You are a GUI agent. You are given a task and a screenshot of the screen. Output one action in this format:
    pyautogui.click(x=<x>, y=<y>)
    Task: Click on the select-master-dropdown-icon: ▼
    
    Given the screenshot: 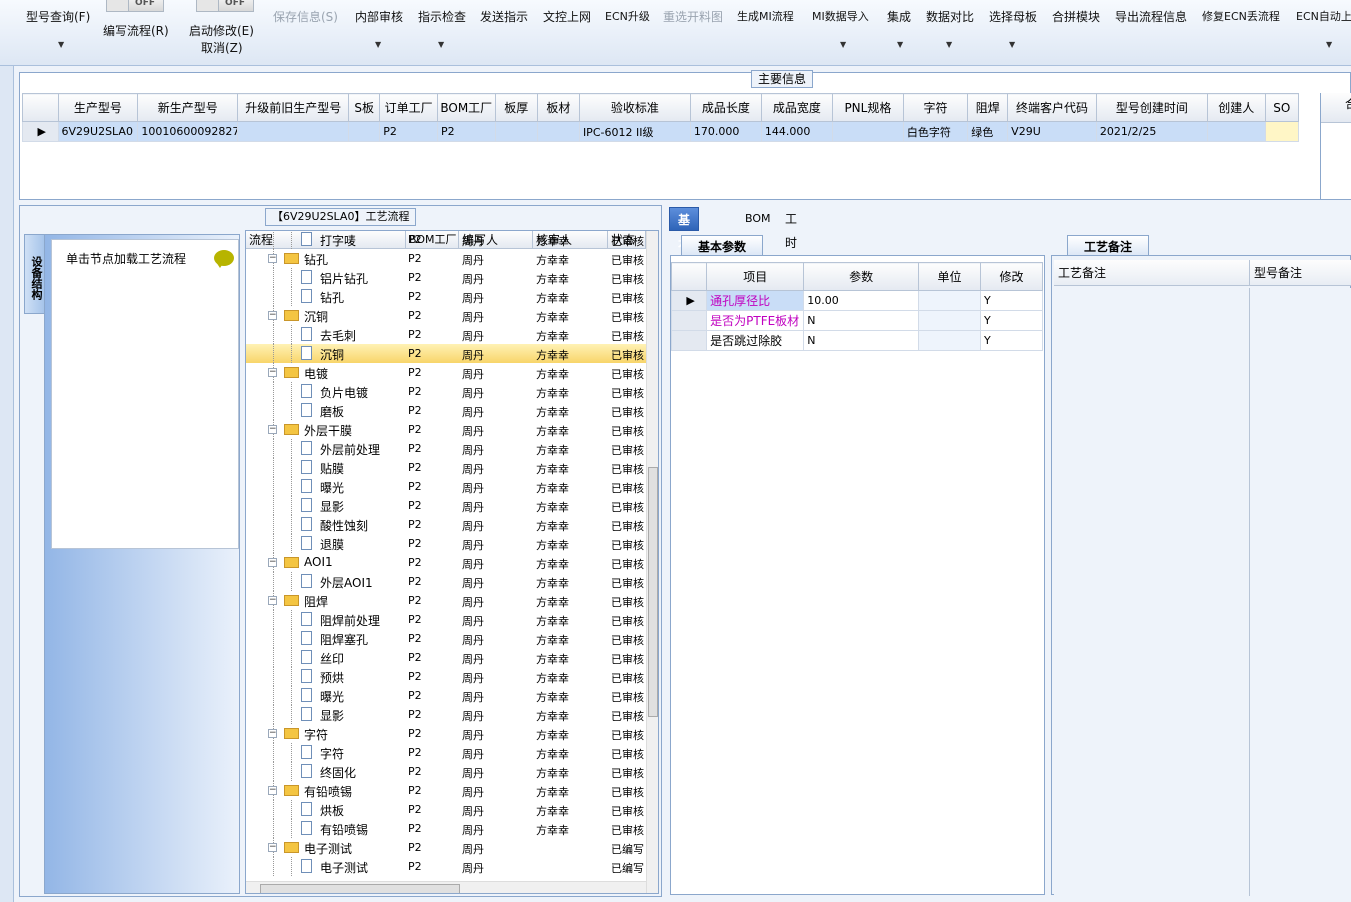 What is the action you would take?
    pyautogui.click(x=1012, y=44)
    